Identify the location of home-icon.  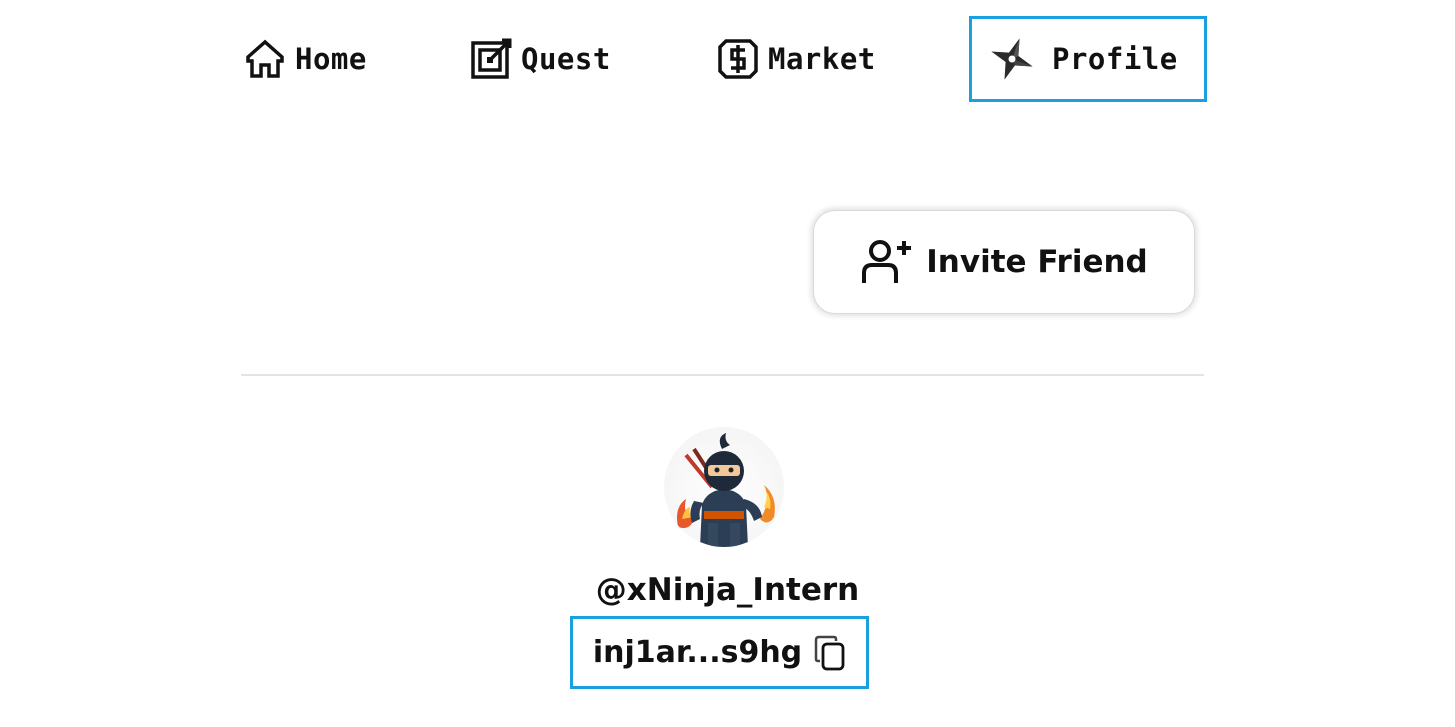
(265, 59).